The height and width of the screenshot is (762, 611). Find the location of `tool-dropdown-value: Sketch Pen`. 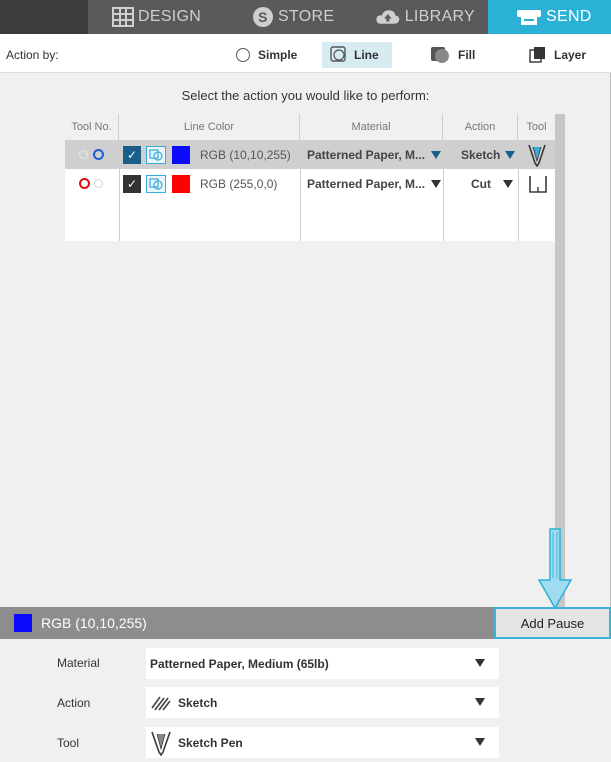

tool-dropdown-value: Sketch Pen is located at coordinates (210, 742).